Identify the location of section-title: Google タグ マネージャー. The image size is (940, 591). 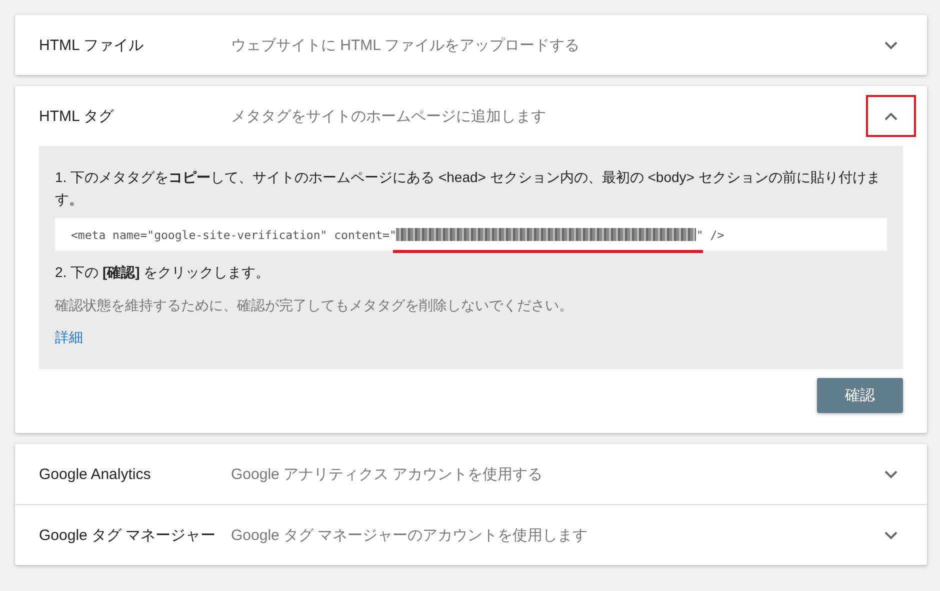
(128, 535).